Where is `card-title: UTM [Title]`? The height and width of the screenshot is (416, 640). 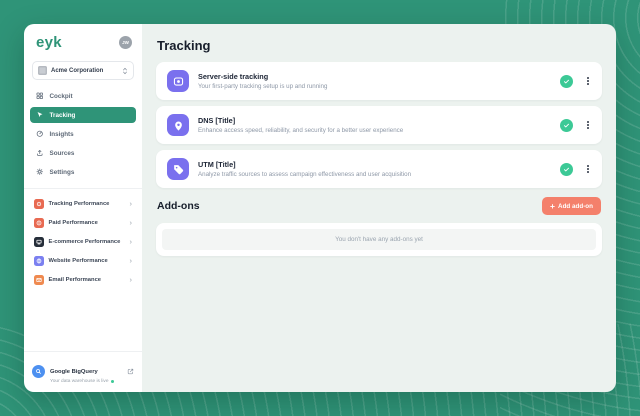
card-title: UTM [Title] is located at coordinates (217, 164).